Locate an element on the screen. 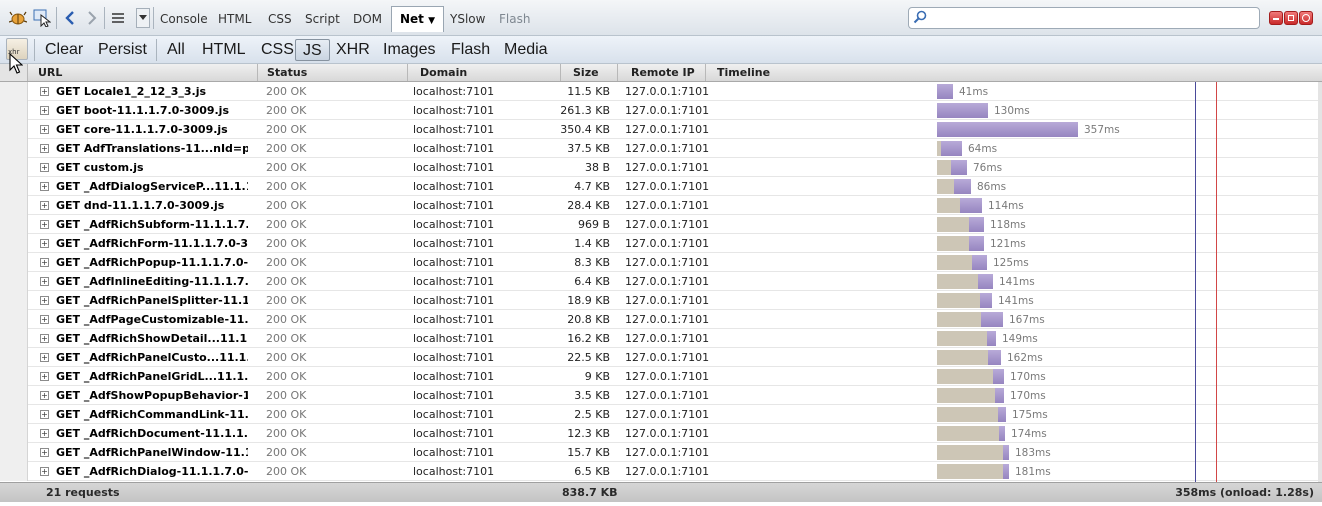  filter-media: Media is located at coordinates (526, 50).